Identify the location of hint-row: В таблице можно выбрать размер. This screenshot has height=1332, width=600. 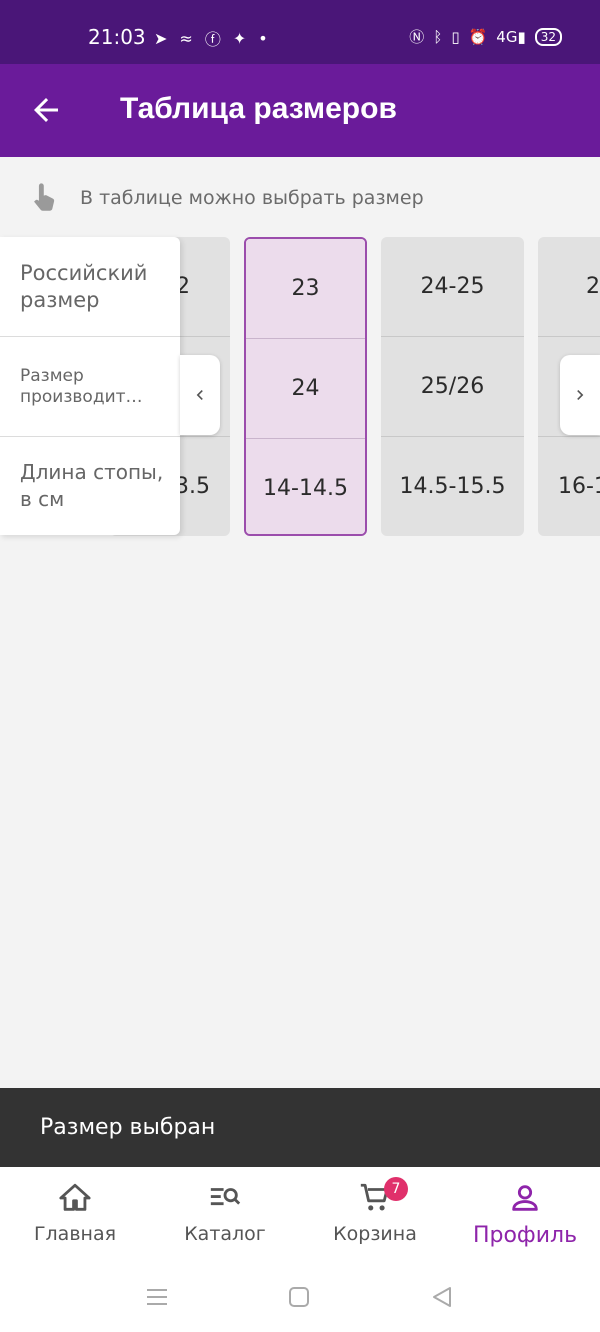
(227, 198).